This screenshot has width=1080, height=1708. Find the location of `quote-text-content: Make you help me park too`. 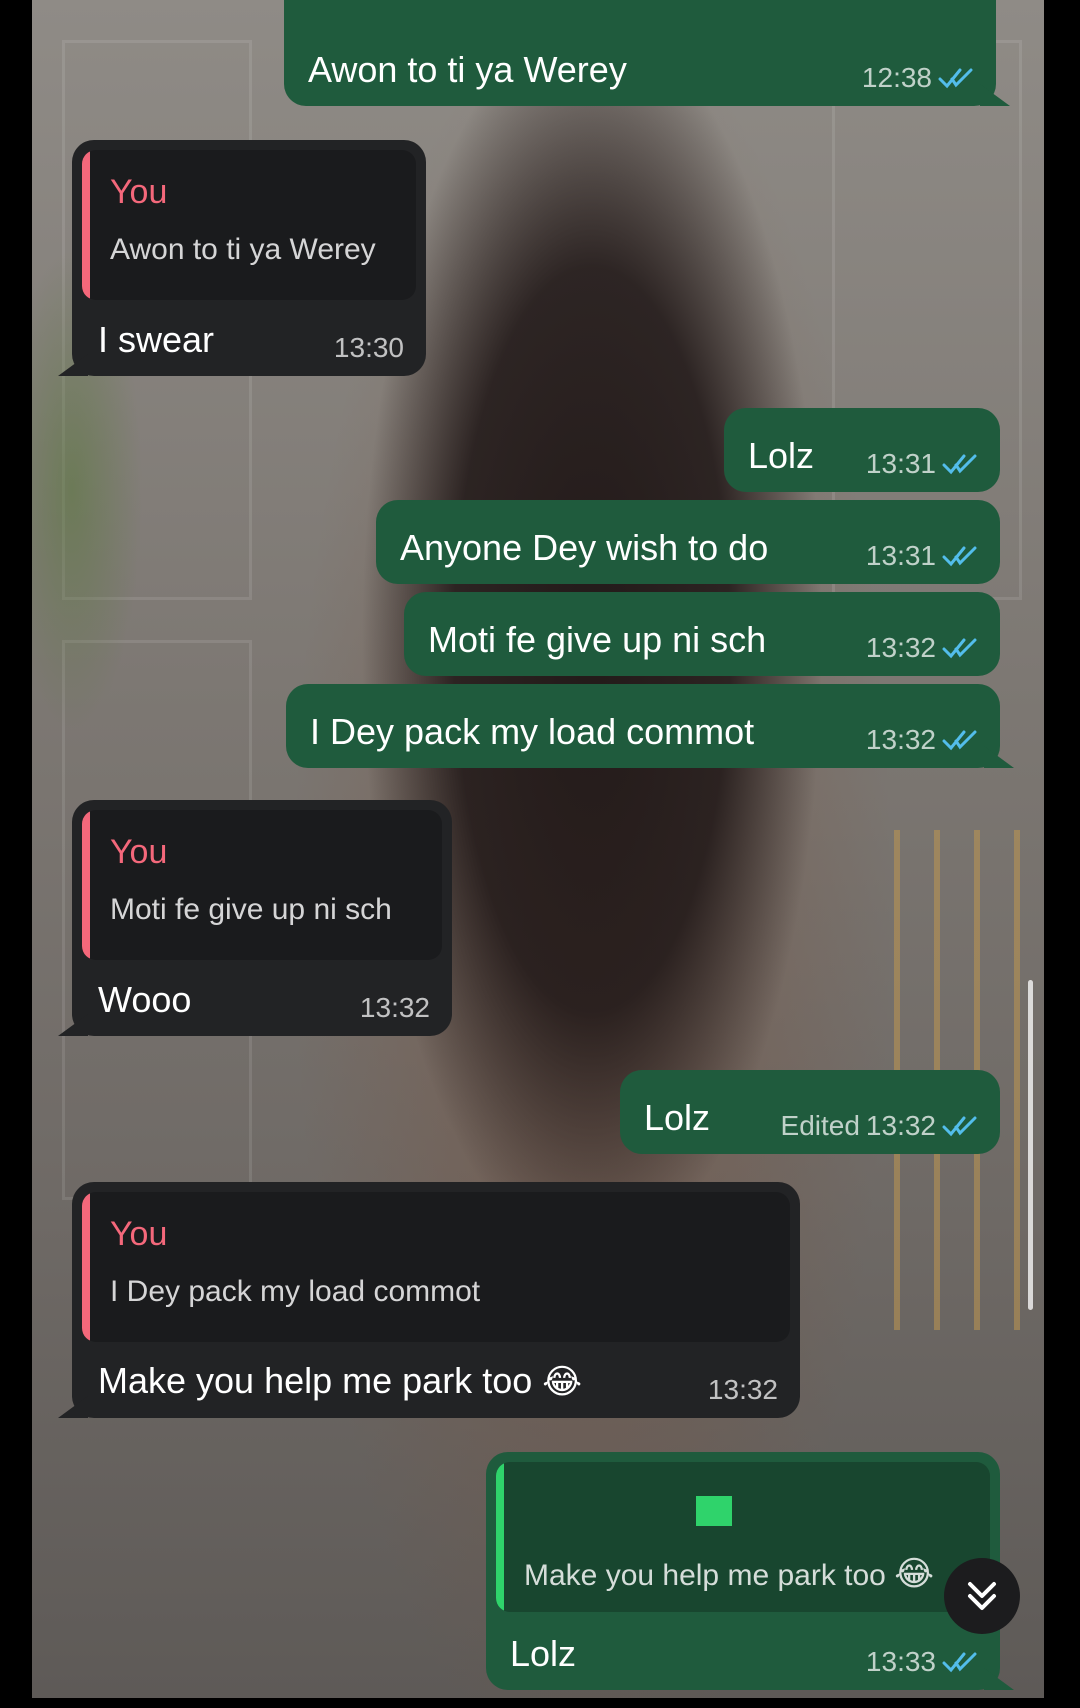

quote-text-content: Make you help me park too is located at coordinates (705, 1575).